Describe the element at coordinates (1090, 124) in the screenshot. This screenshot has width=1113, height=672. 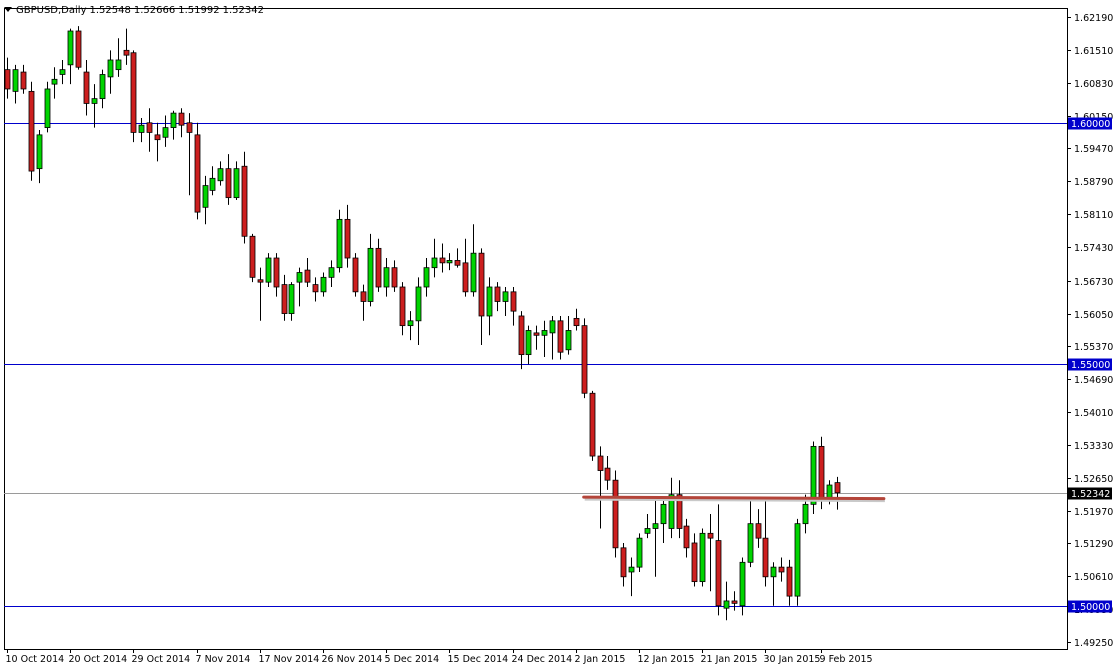
I see `price-level-label: 1.60000` at that location.